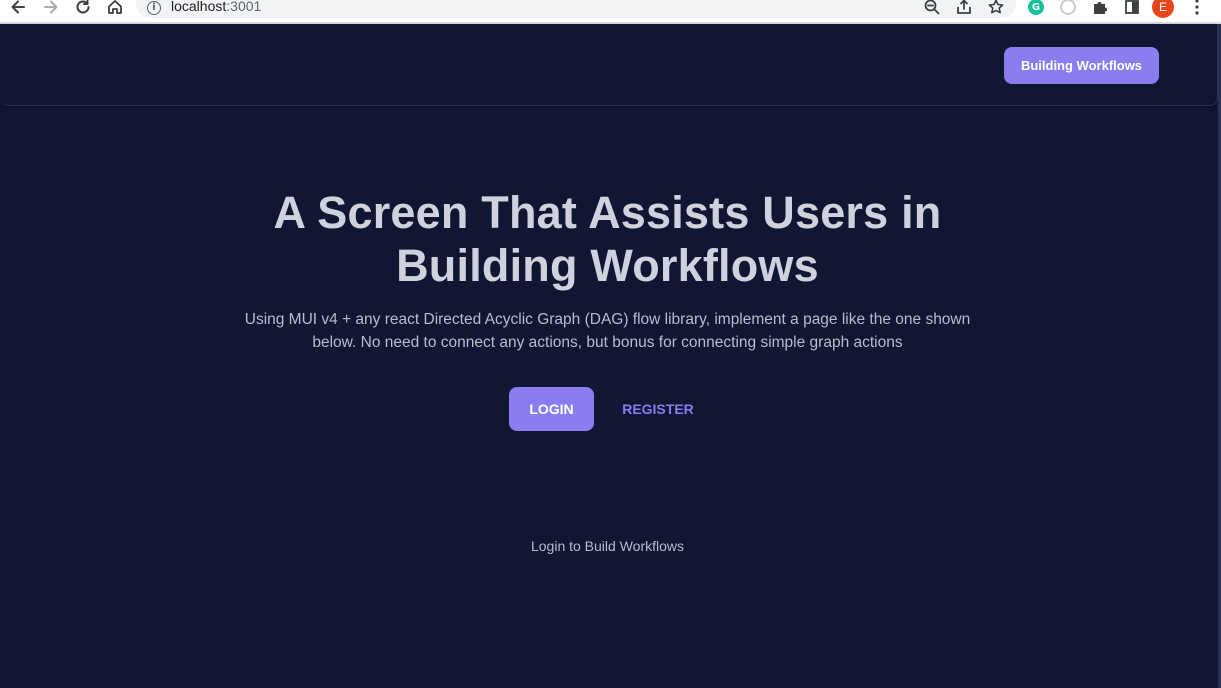  I want to click on share-icon, so click(964, 9).